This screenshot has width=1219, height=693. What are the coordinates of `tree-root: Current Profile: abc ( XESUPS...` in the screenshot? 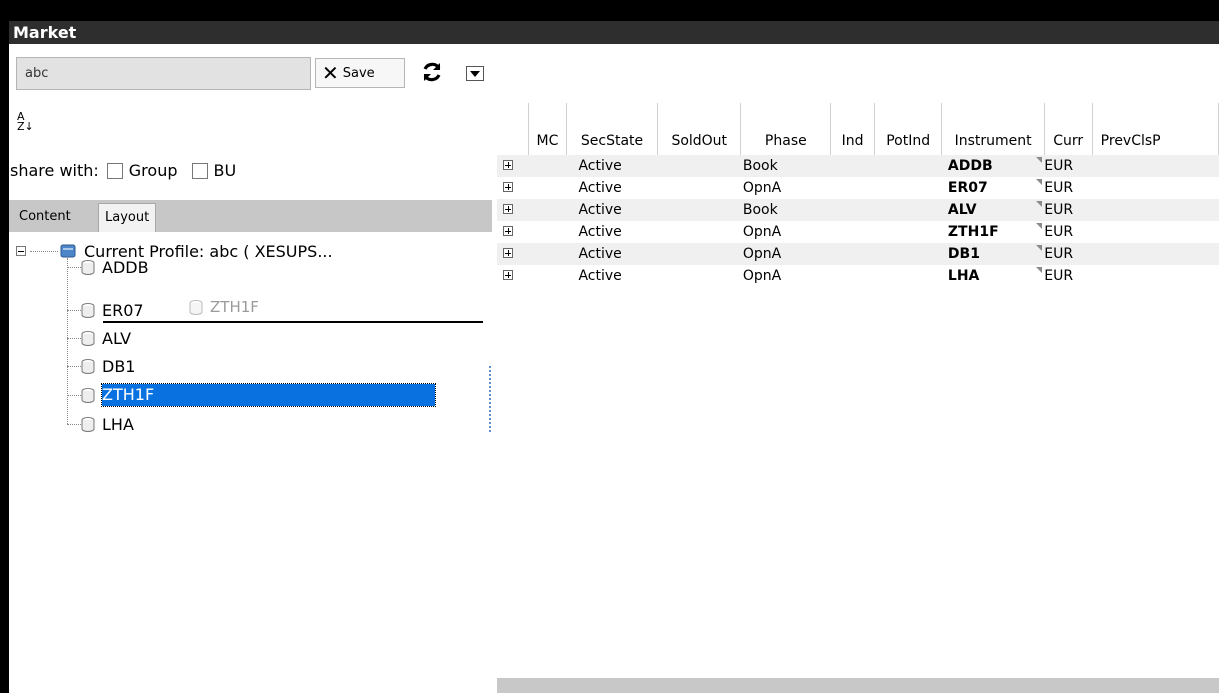 It's located at (174, 251).